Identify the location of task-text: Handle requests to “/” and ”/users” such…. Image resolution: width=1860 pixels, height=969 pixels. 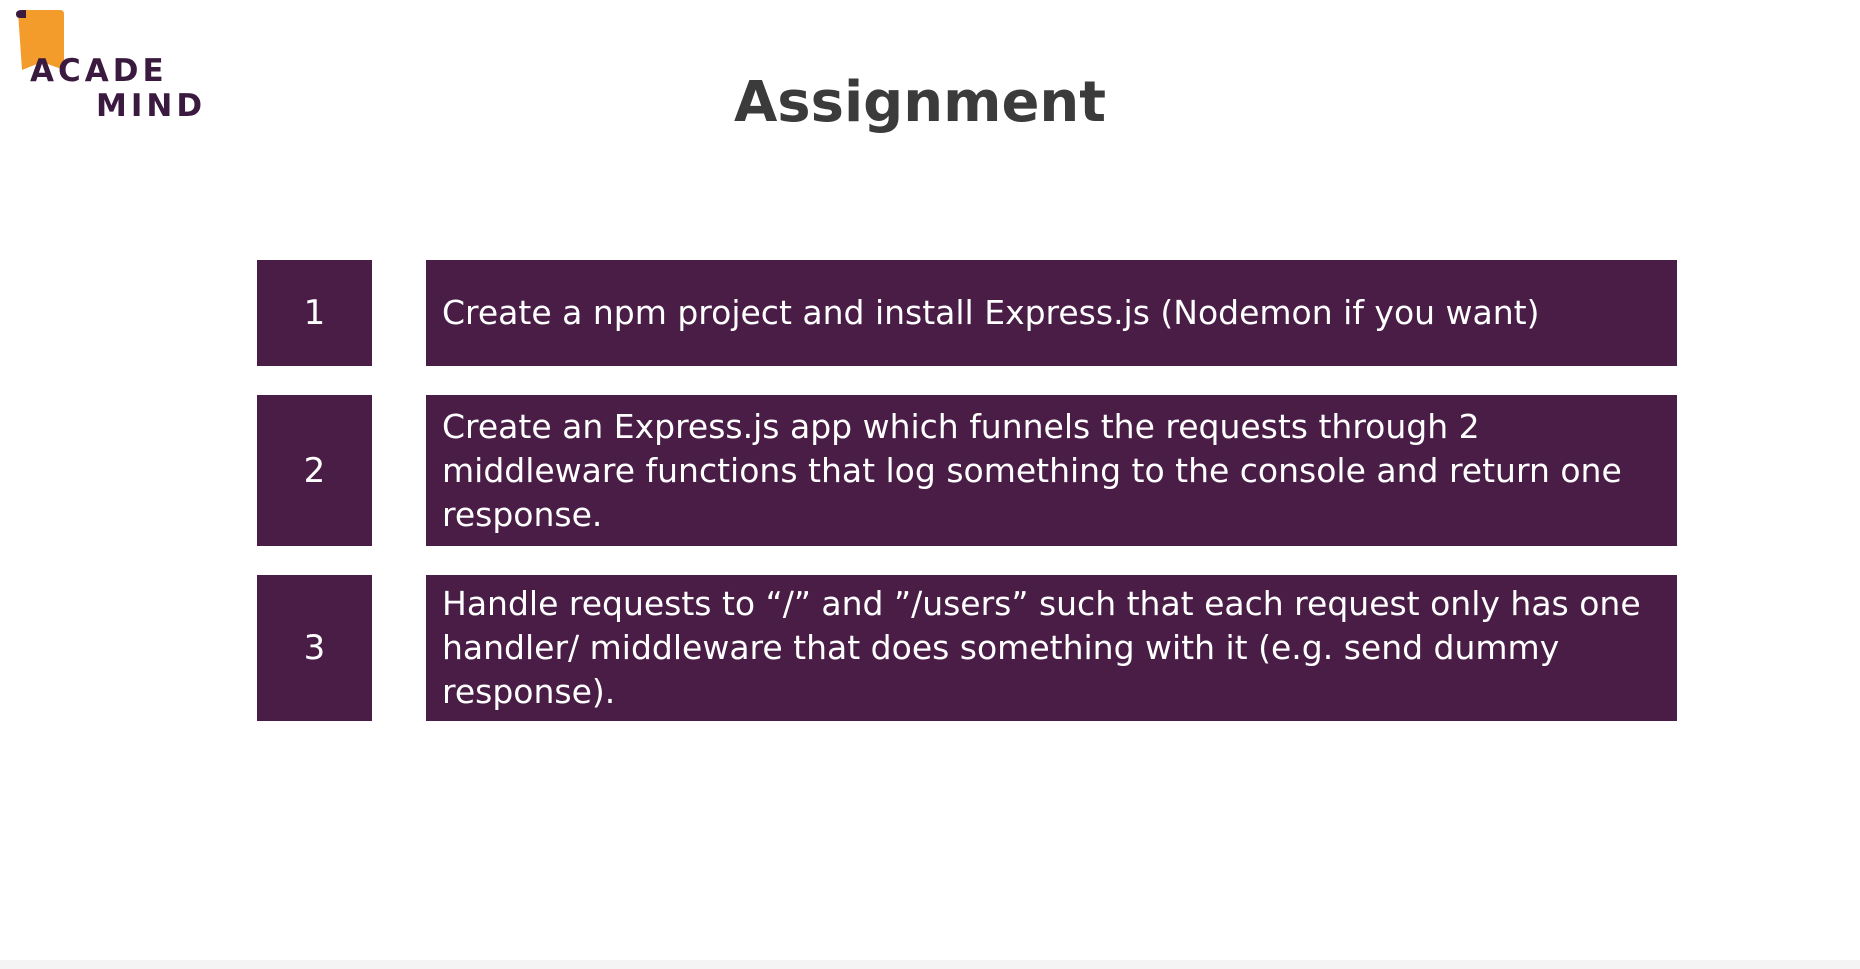
(1041, 647).